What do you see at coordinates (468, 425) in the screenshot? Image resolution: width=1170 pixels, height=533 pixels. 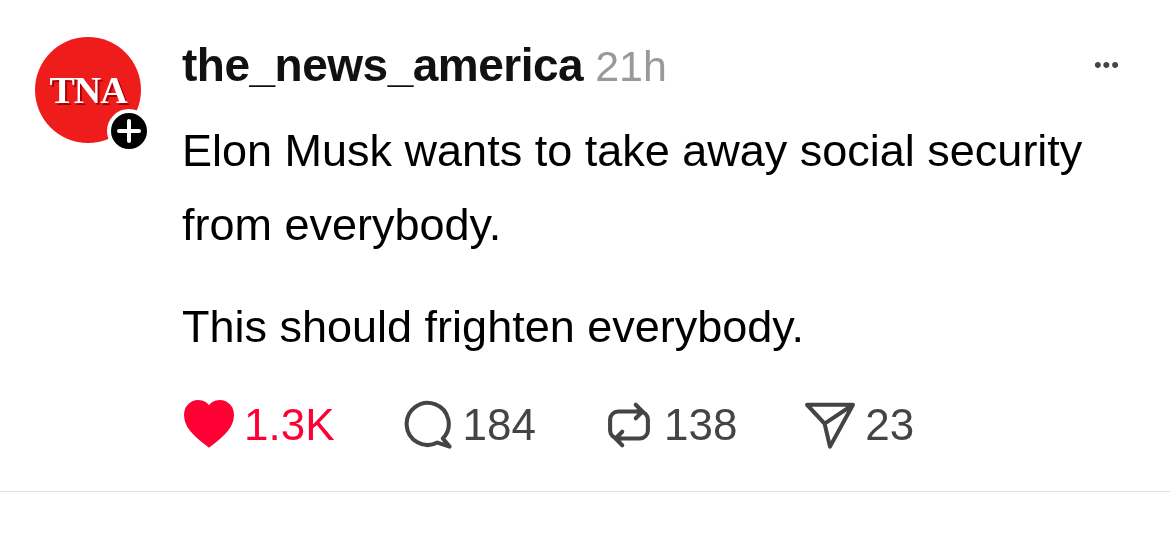 I see `action-button: 184` at bounding box center [468, 425].